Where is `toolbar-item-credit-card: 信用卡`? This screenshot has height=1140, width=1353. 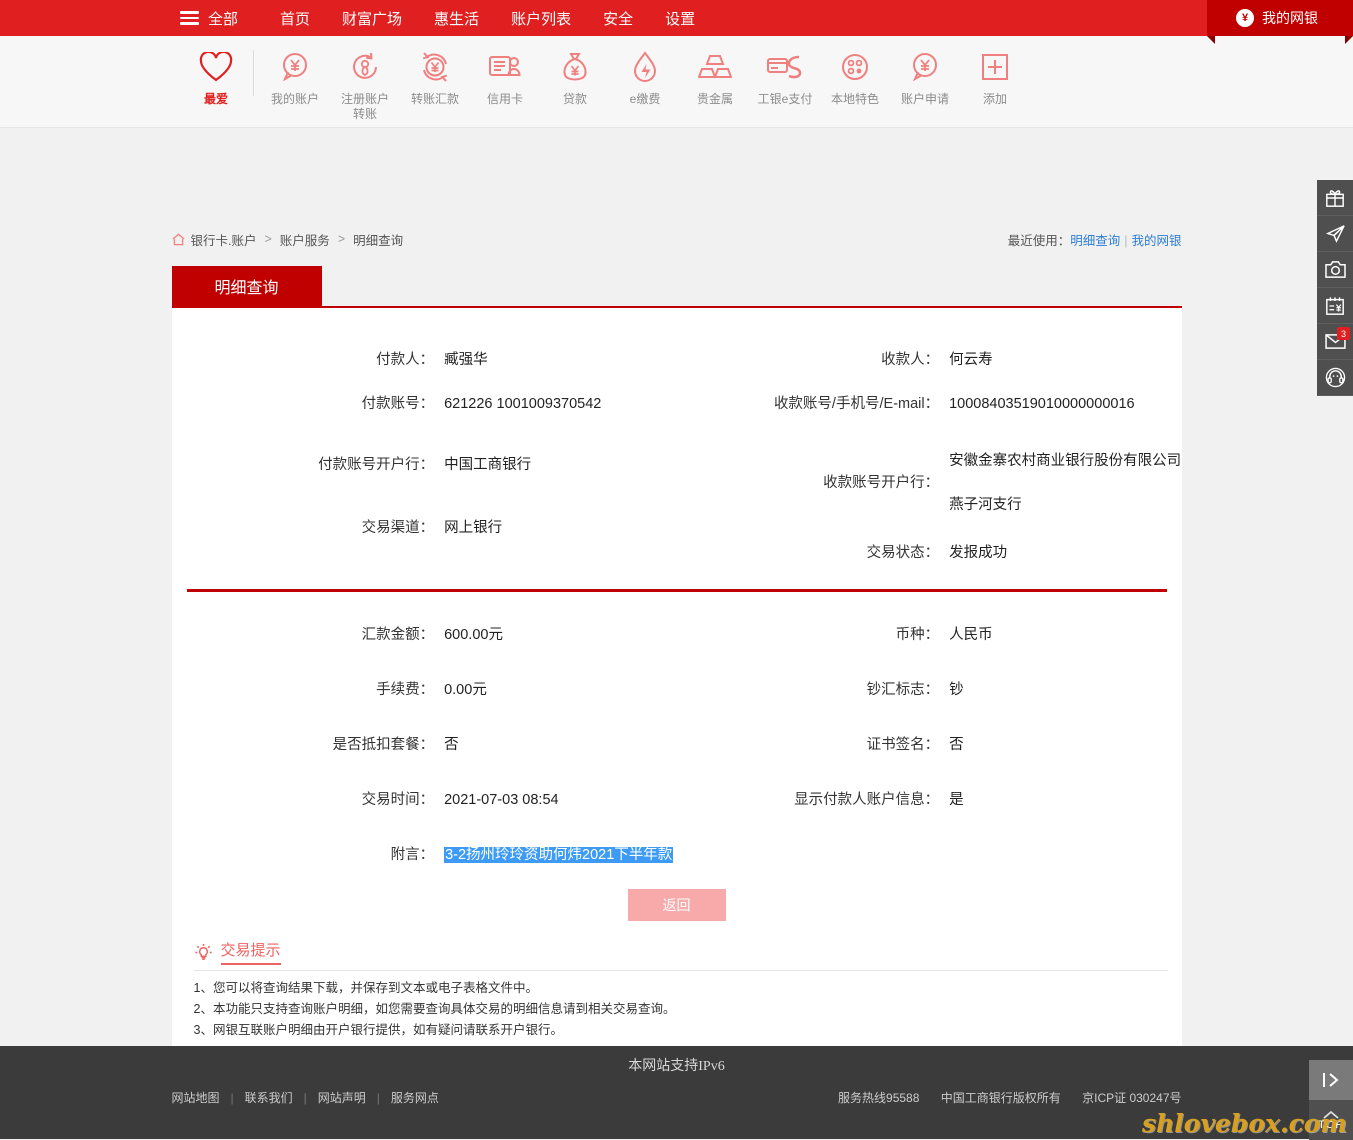 toolbar-item-credit-card: 信用卡 is located at coordinates (505, 77).